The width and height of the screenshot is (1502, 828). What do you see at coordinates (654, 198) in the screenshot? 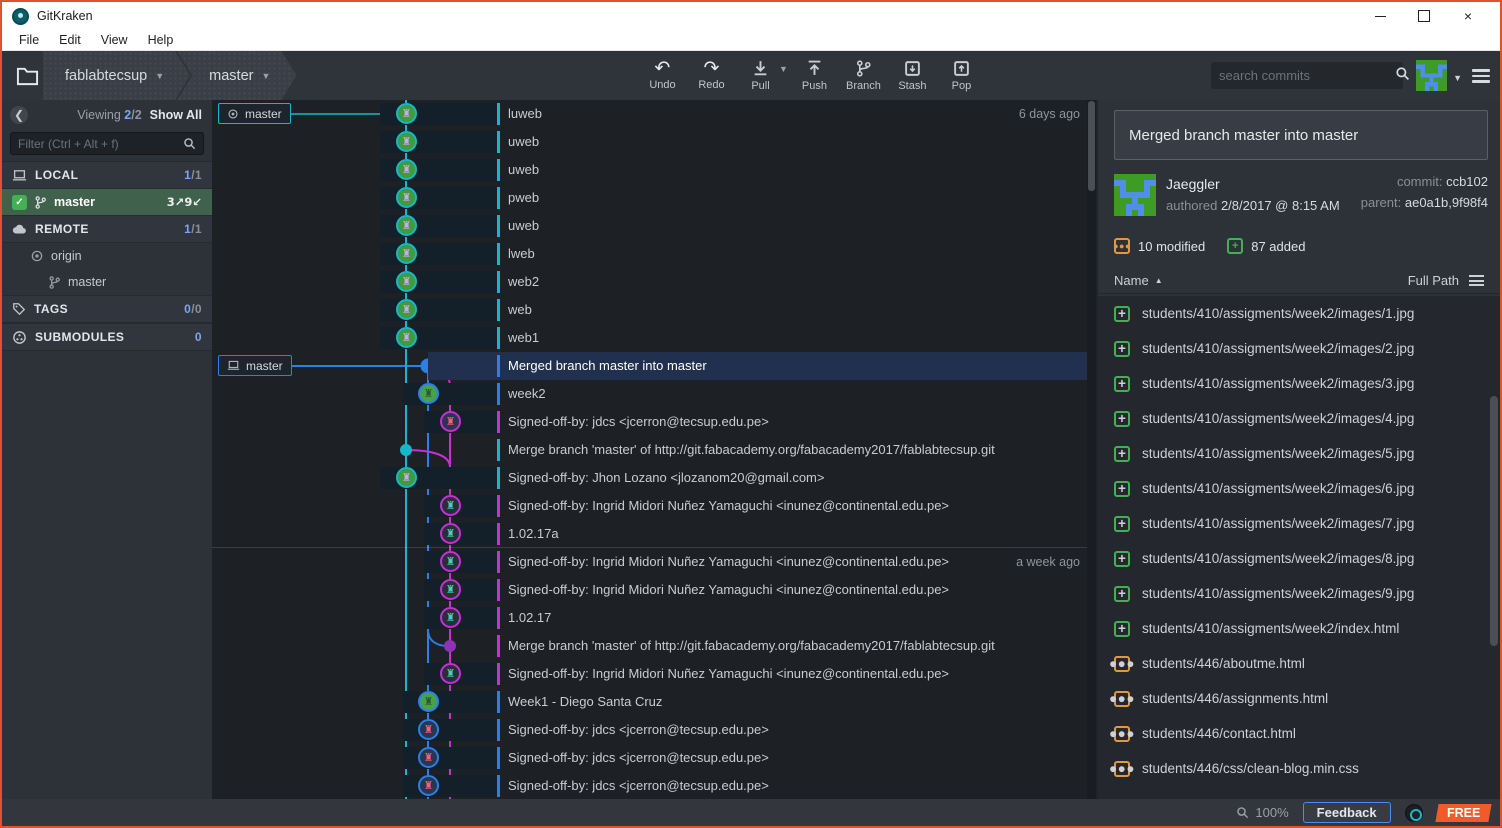
I see `commit-row: ♜ pweb` at bounding box center [654, 198].